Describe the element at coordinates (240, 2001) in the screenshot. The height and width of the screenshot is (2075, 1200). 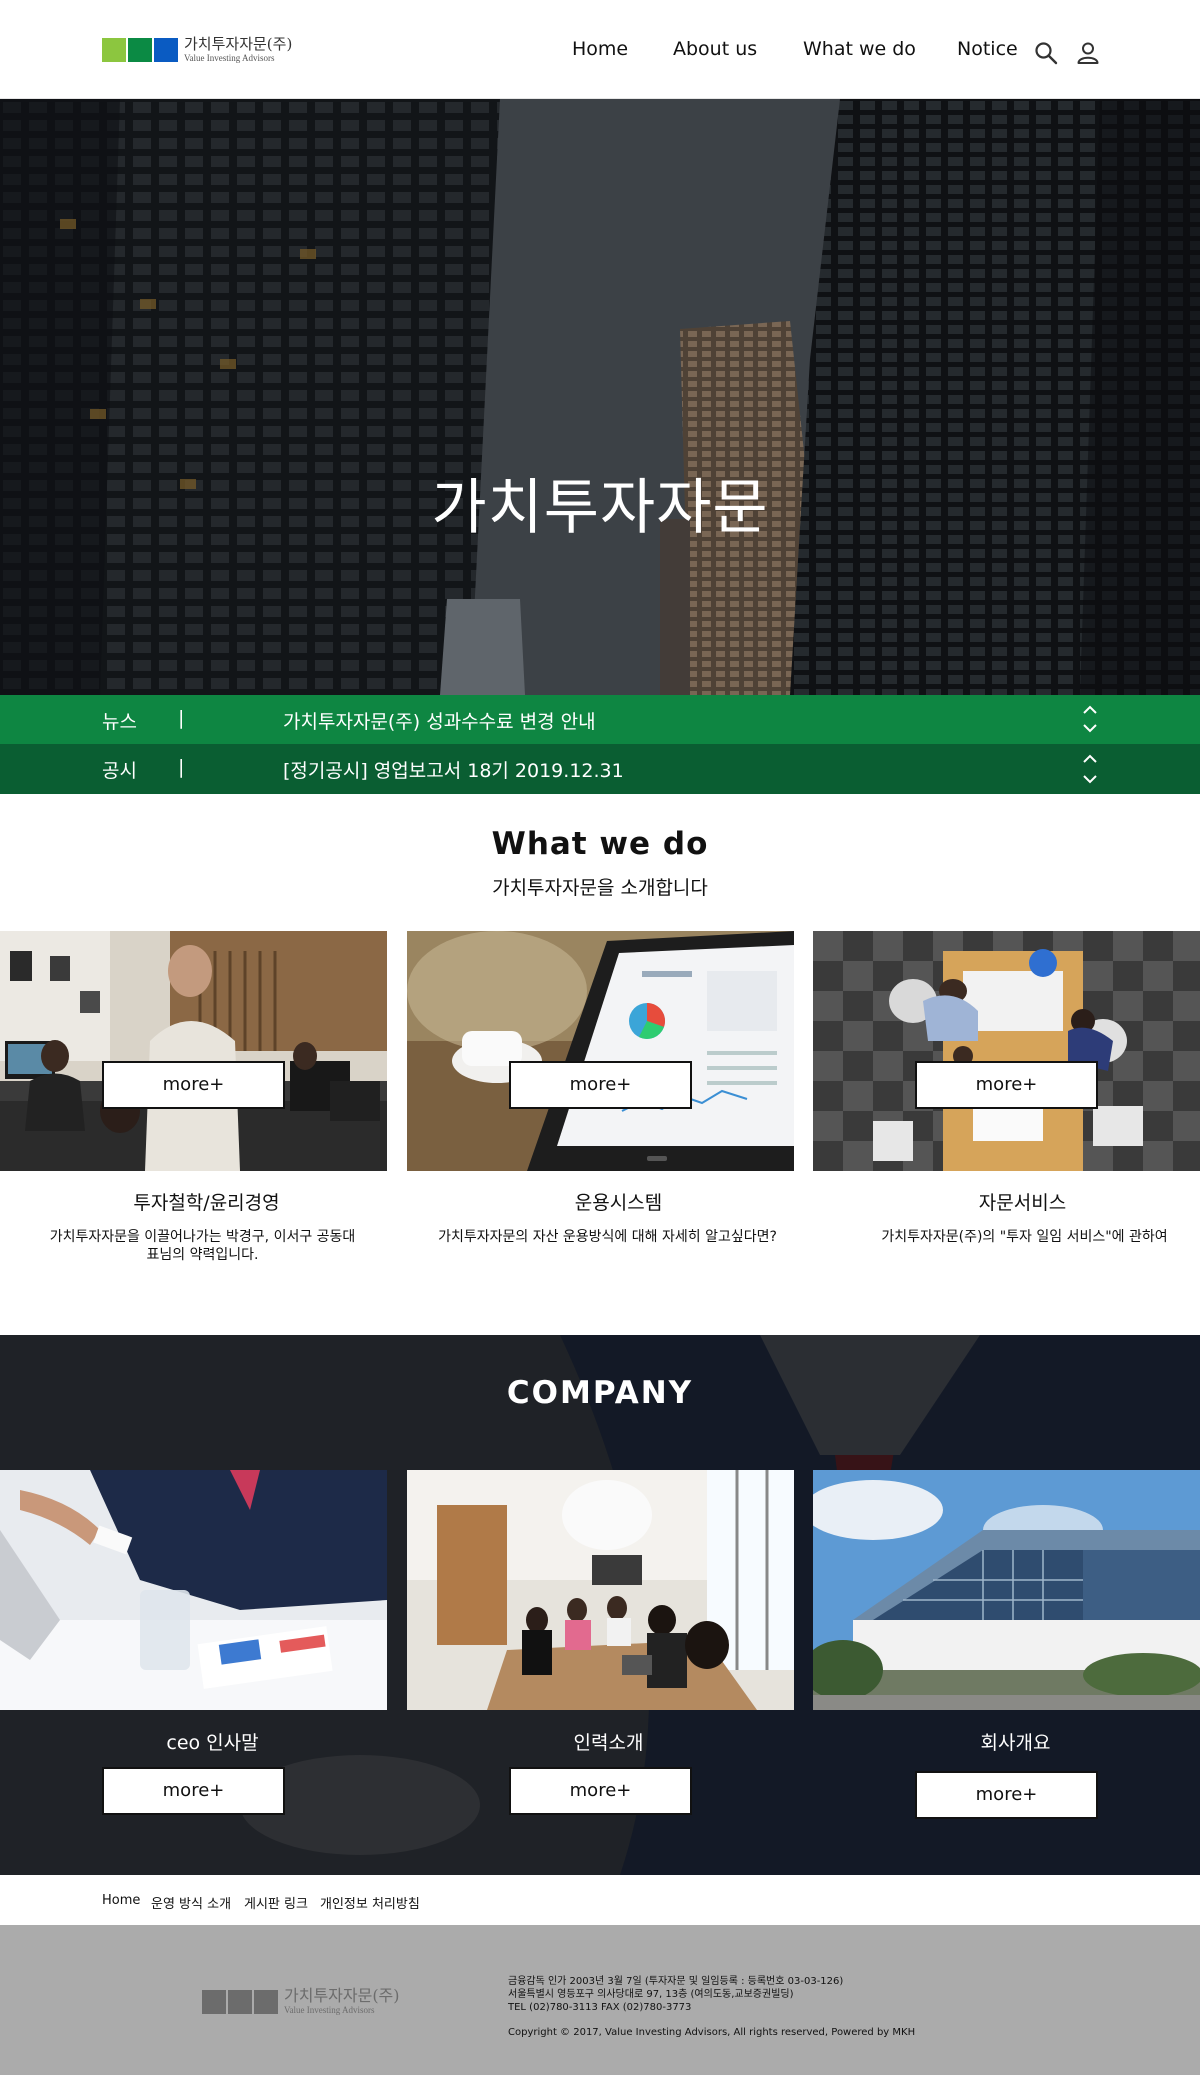
I see `footer-logo-mark-icon` at that location.